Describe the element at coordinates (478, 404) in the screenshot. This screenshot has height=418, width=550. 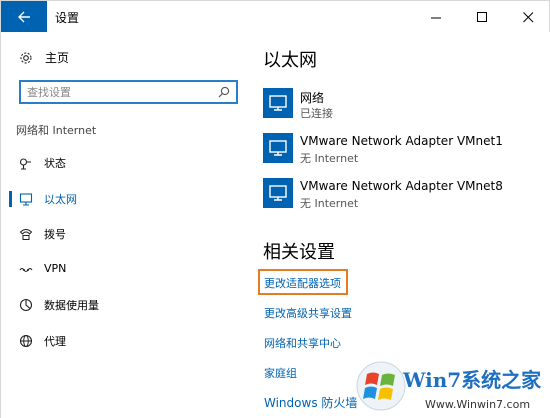
I see `watermark-url: Www.Winwin7.com` at that location.